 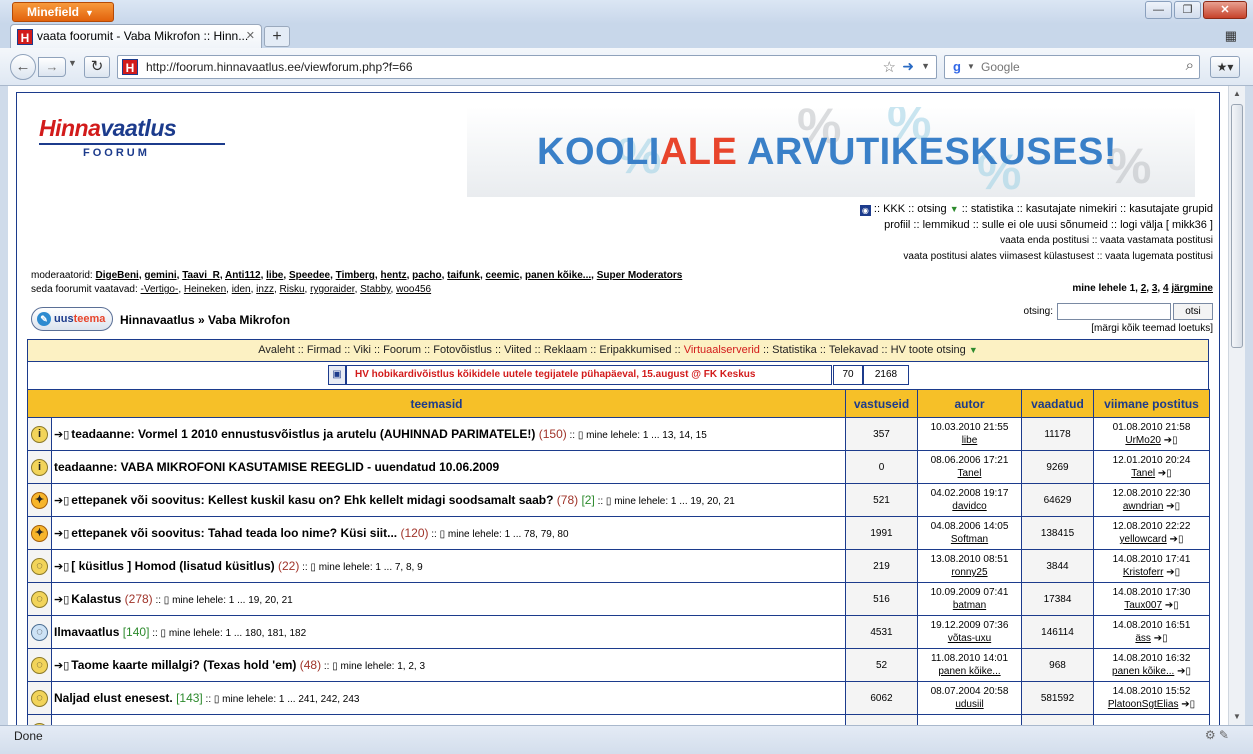 I want to click on moderator-link: pacho, so click(x=426, y=275).